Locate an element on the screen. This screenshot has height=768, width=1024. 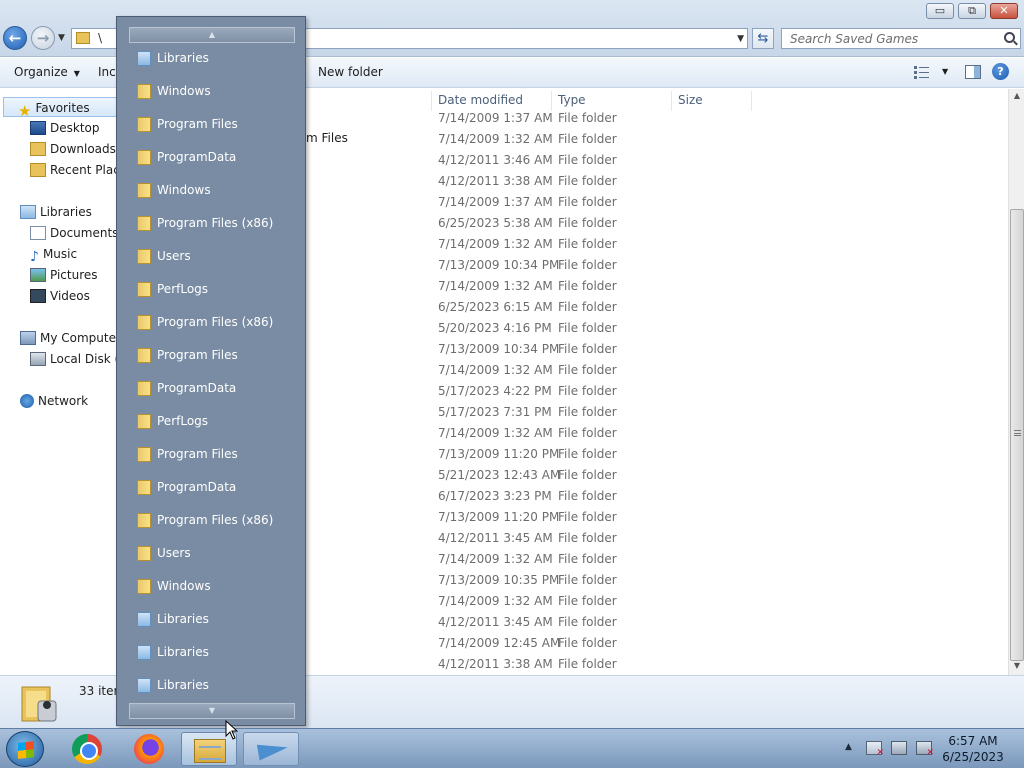
nav-favorites: ★ Favorites is located at coordinates (62, 108).